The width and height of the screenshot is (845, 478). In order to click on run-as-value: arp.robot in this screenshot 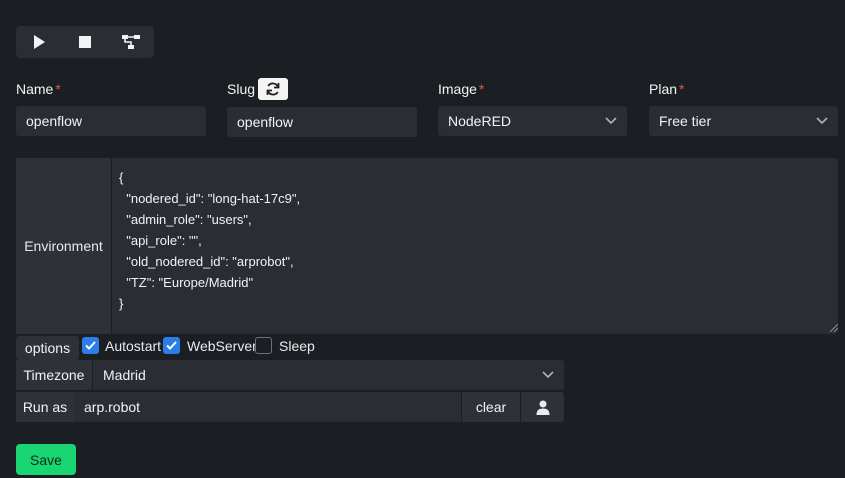, I will do `click(112, 407)`.